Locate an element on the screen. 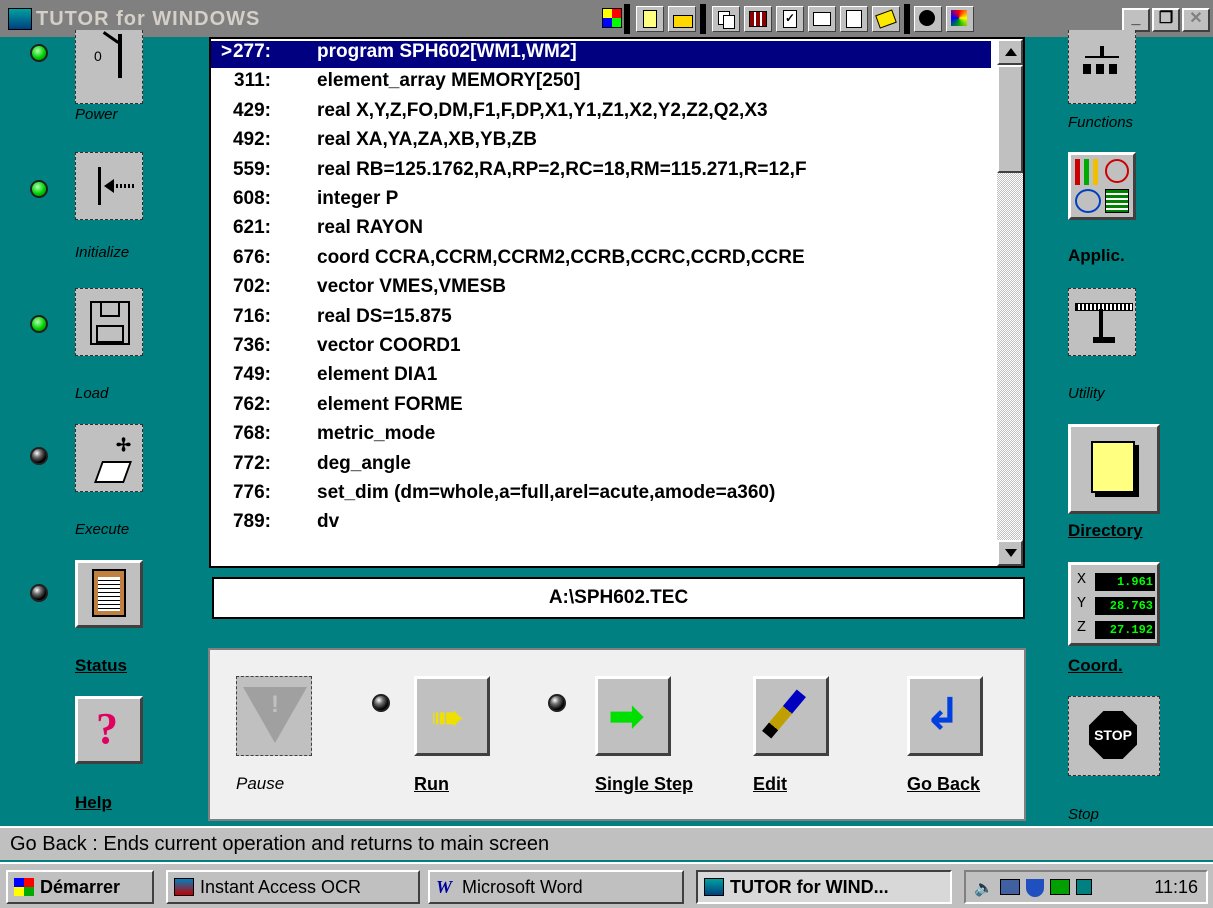 The height and width of the screenshot is (908, 1213). restore-button: ❐ is located at coordinates (1166, 20).